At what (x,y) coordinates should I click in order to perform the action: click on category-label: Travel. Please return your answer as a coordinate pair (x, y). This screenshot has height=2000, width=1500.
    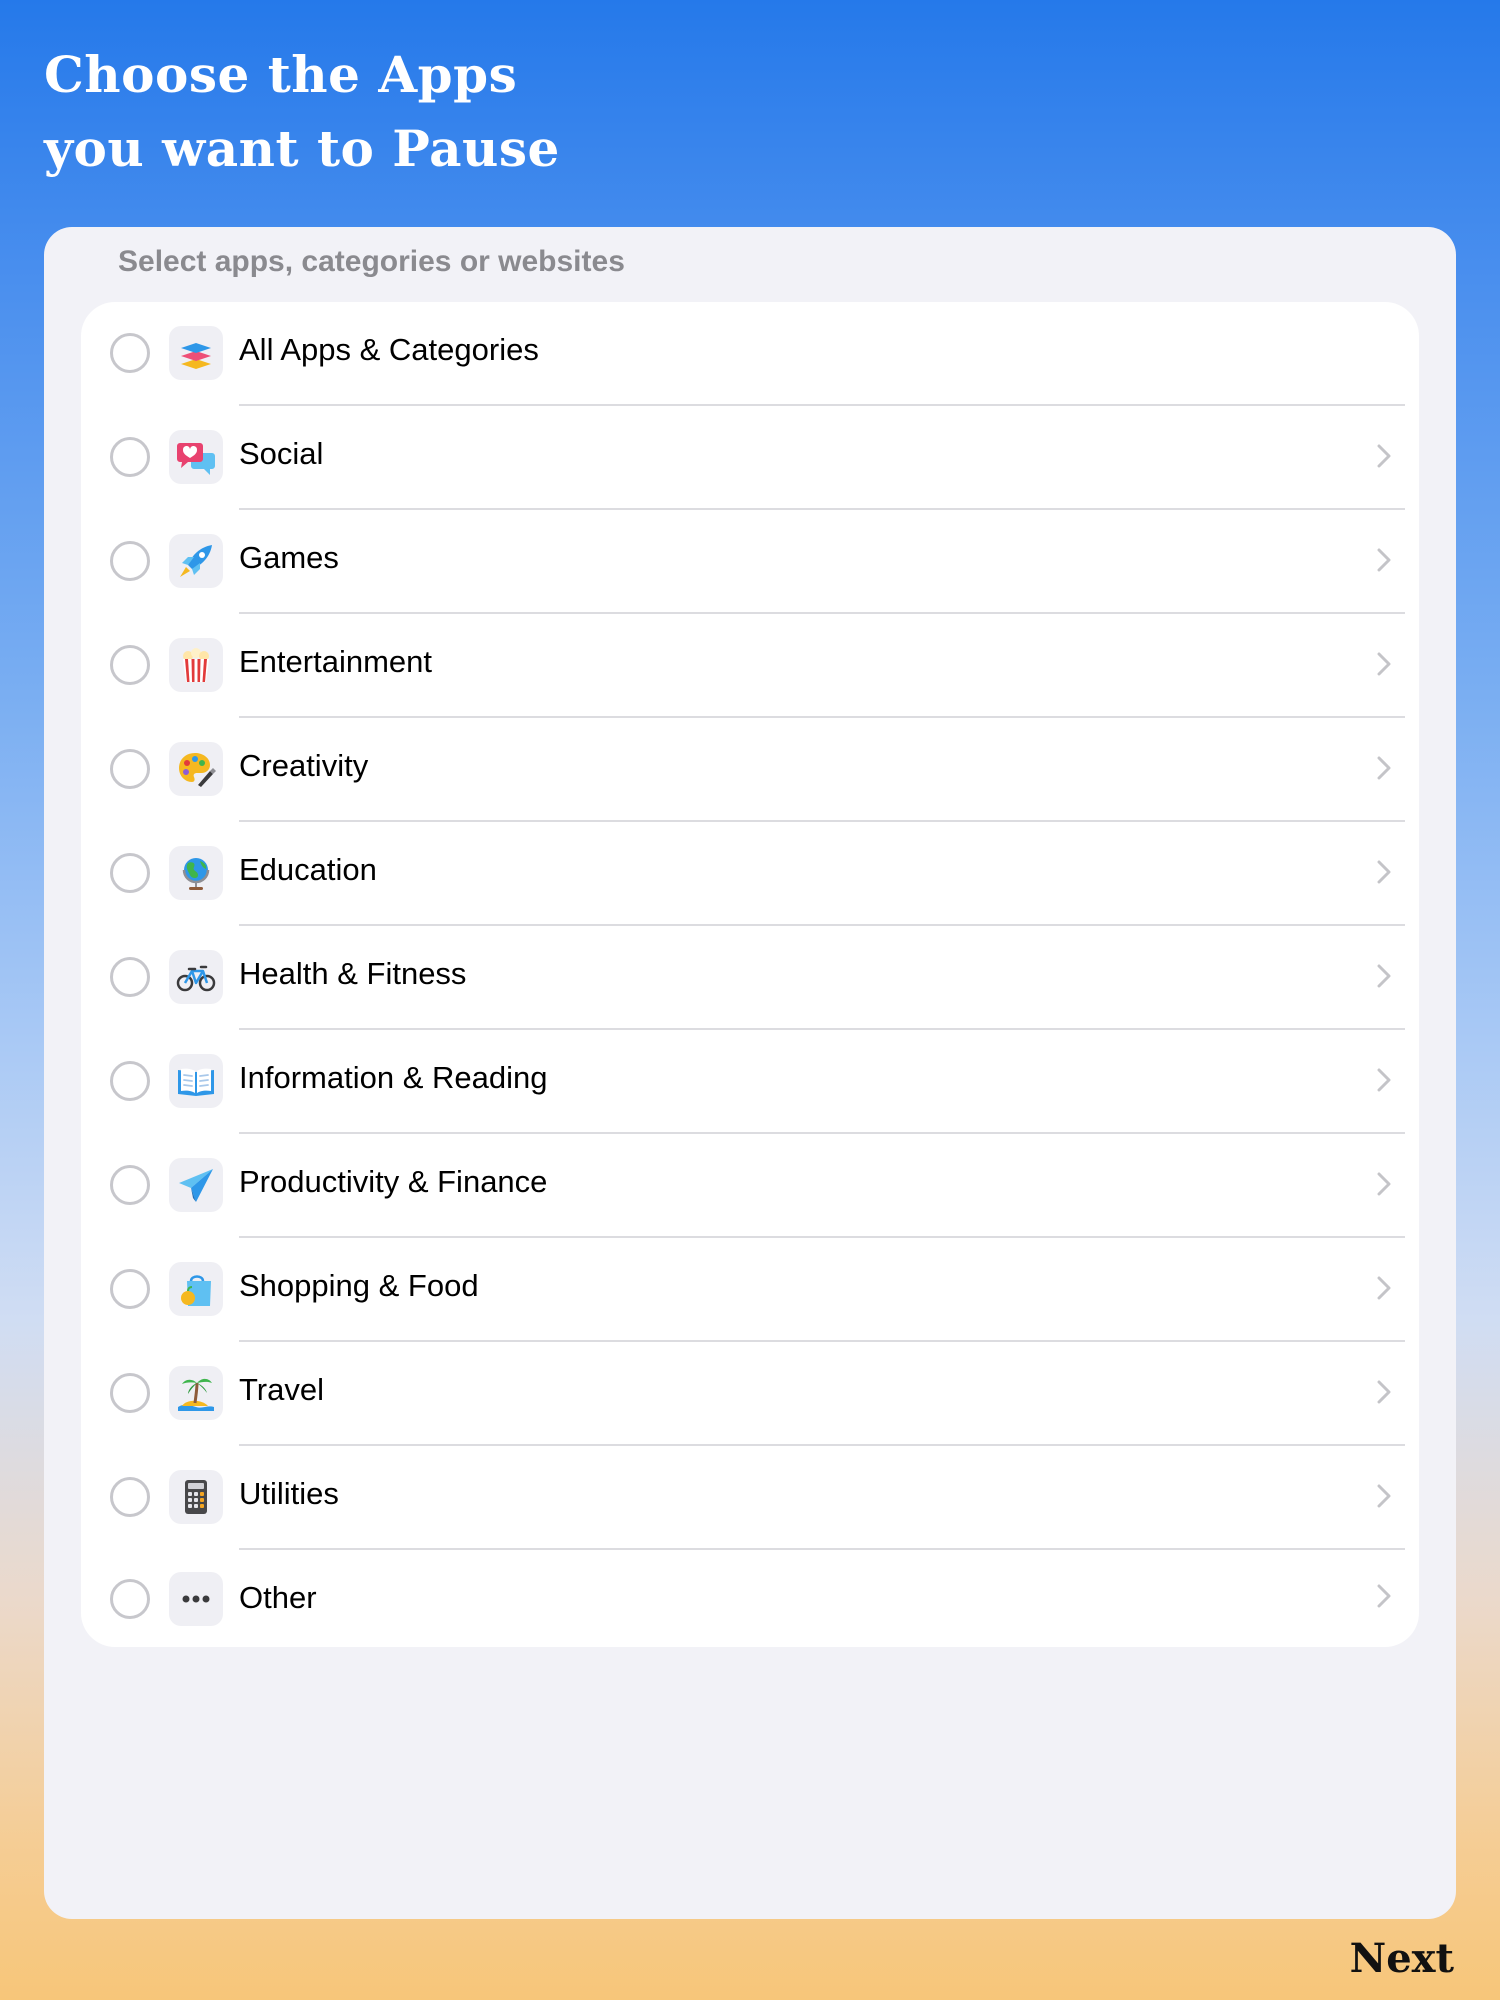
    Looking at the image, I should click on (281, 1389).